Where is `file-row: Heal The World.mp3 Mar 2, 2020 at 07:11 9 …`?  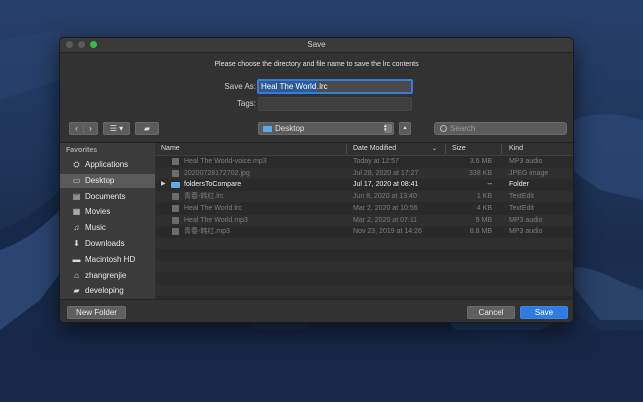
file-row: Heal The World.mp3 Mar 2, 2020 at 07:11 9 … is located at coordinates (364, 220).